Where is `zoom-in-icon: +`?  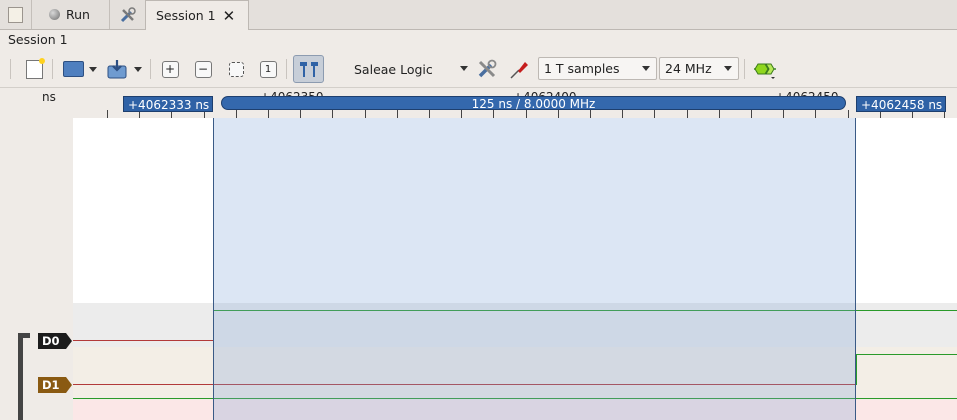 zoom-in-icon: + is located at coordinates (170, 69).